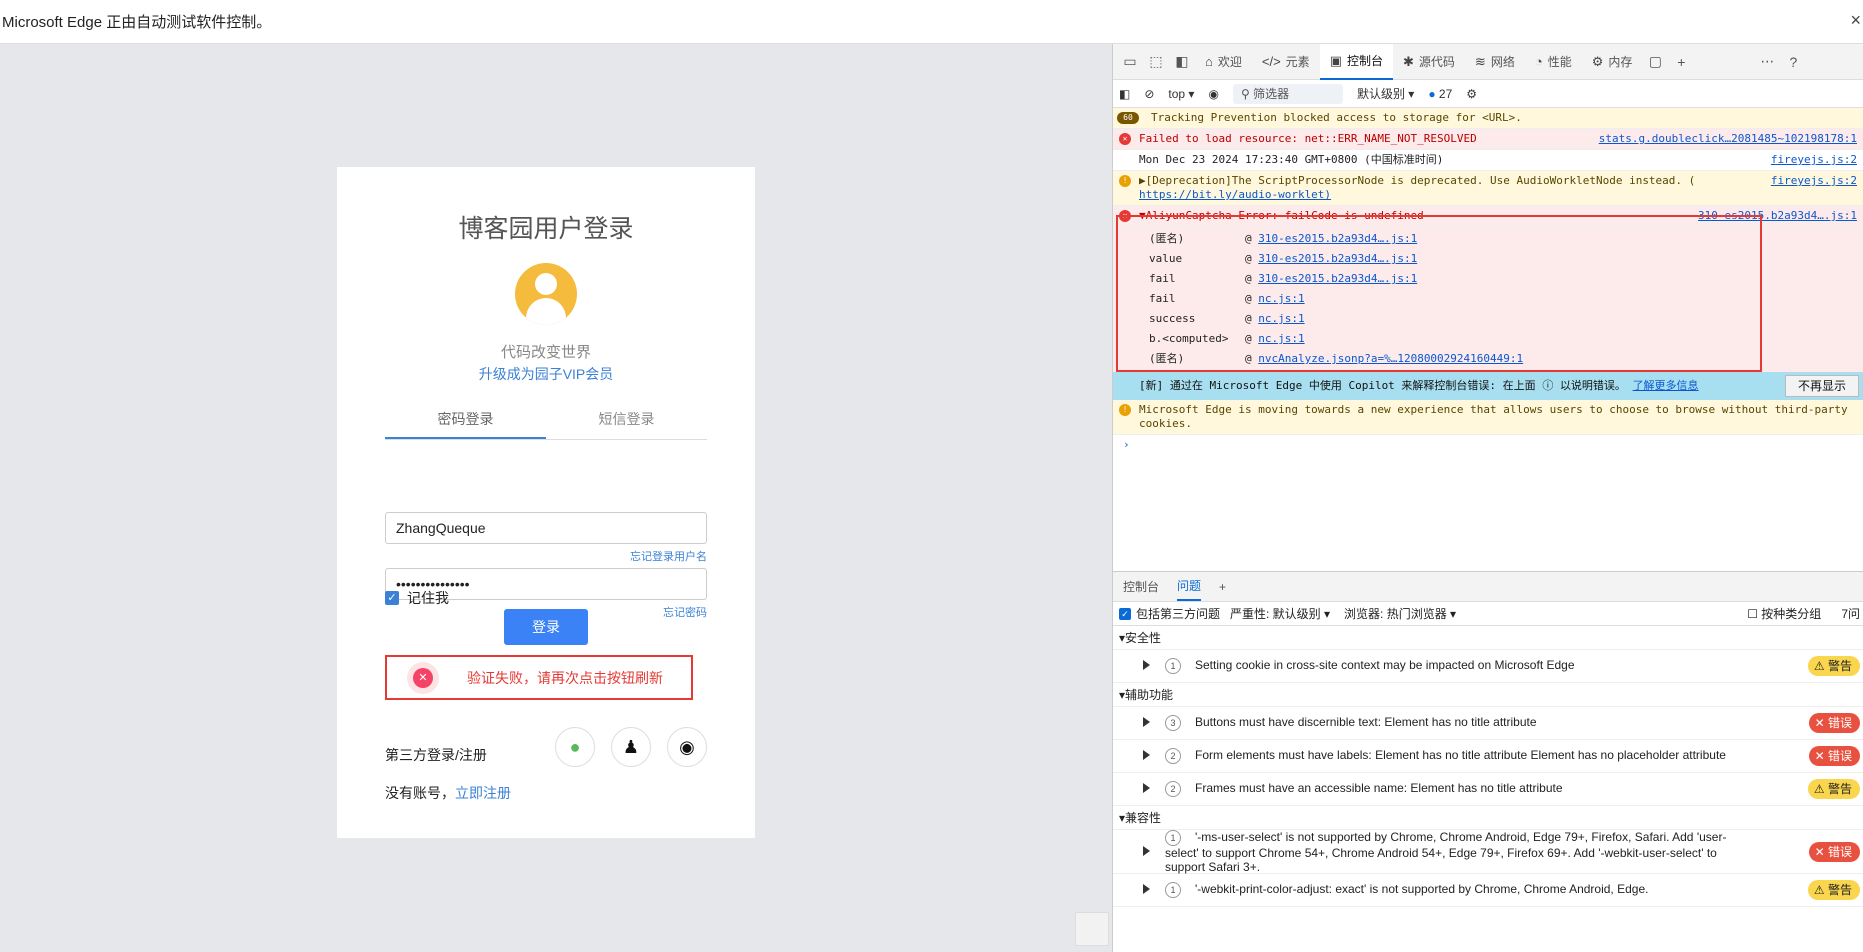 This screenshot has width=1863, height=952. What do you see at coordinates (1834, 851) in the screenshot?
I see `error-badge: ✕ 错误` at bounding box center [1834, 851].